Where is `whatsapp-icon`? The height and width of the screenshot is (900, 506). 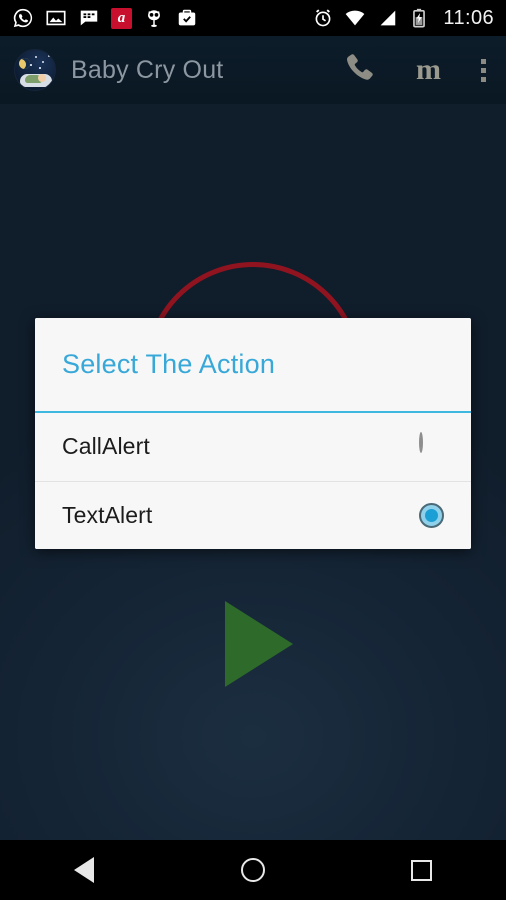
whatsapp-icon is located at coordinates (23, 18).